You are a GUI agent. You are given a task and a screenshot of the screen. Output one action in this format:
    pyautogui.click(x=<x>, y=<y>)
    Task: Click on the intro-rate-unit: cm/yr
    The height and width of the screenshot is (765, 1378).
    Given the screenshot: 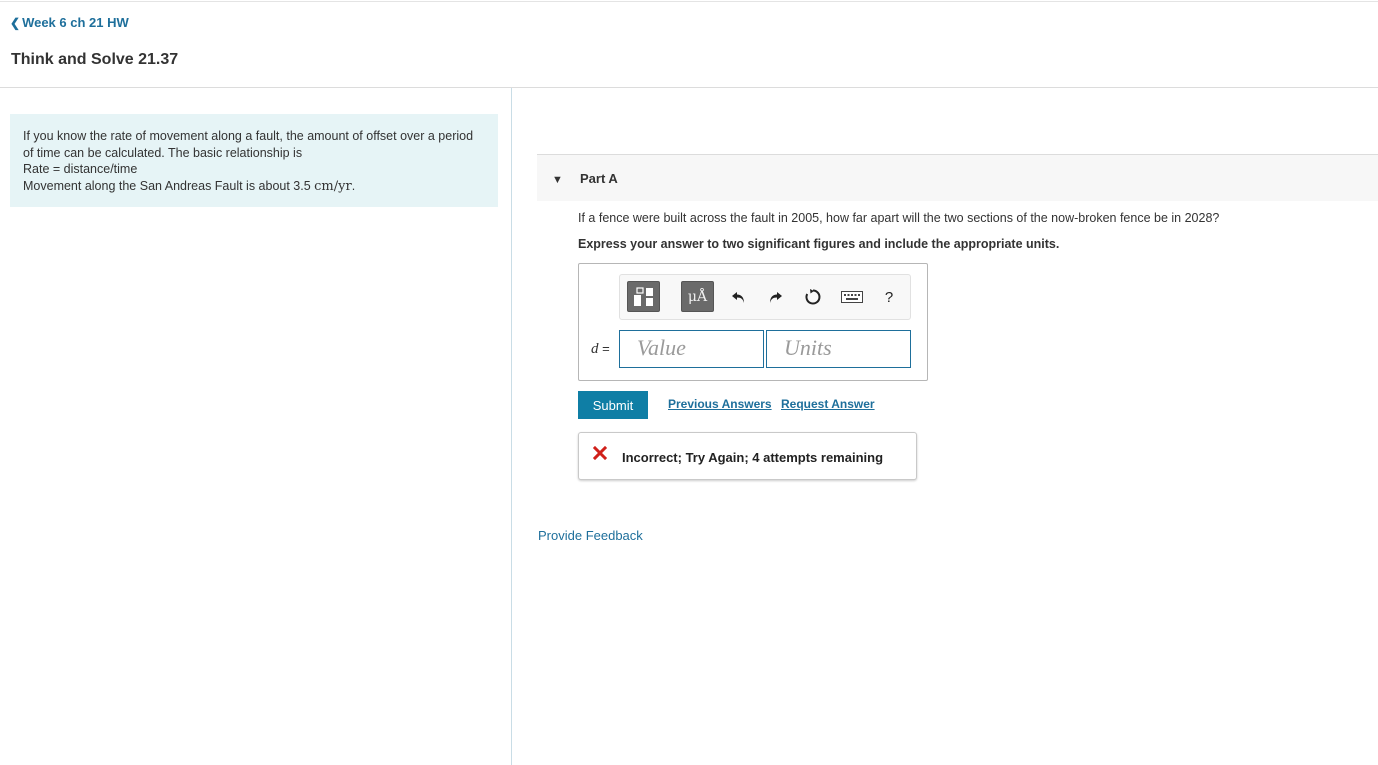 What is the action you would take?
    pyautogui.click(x=333, y=186)
    